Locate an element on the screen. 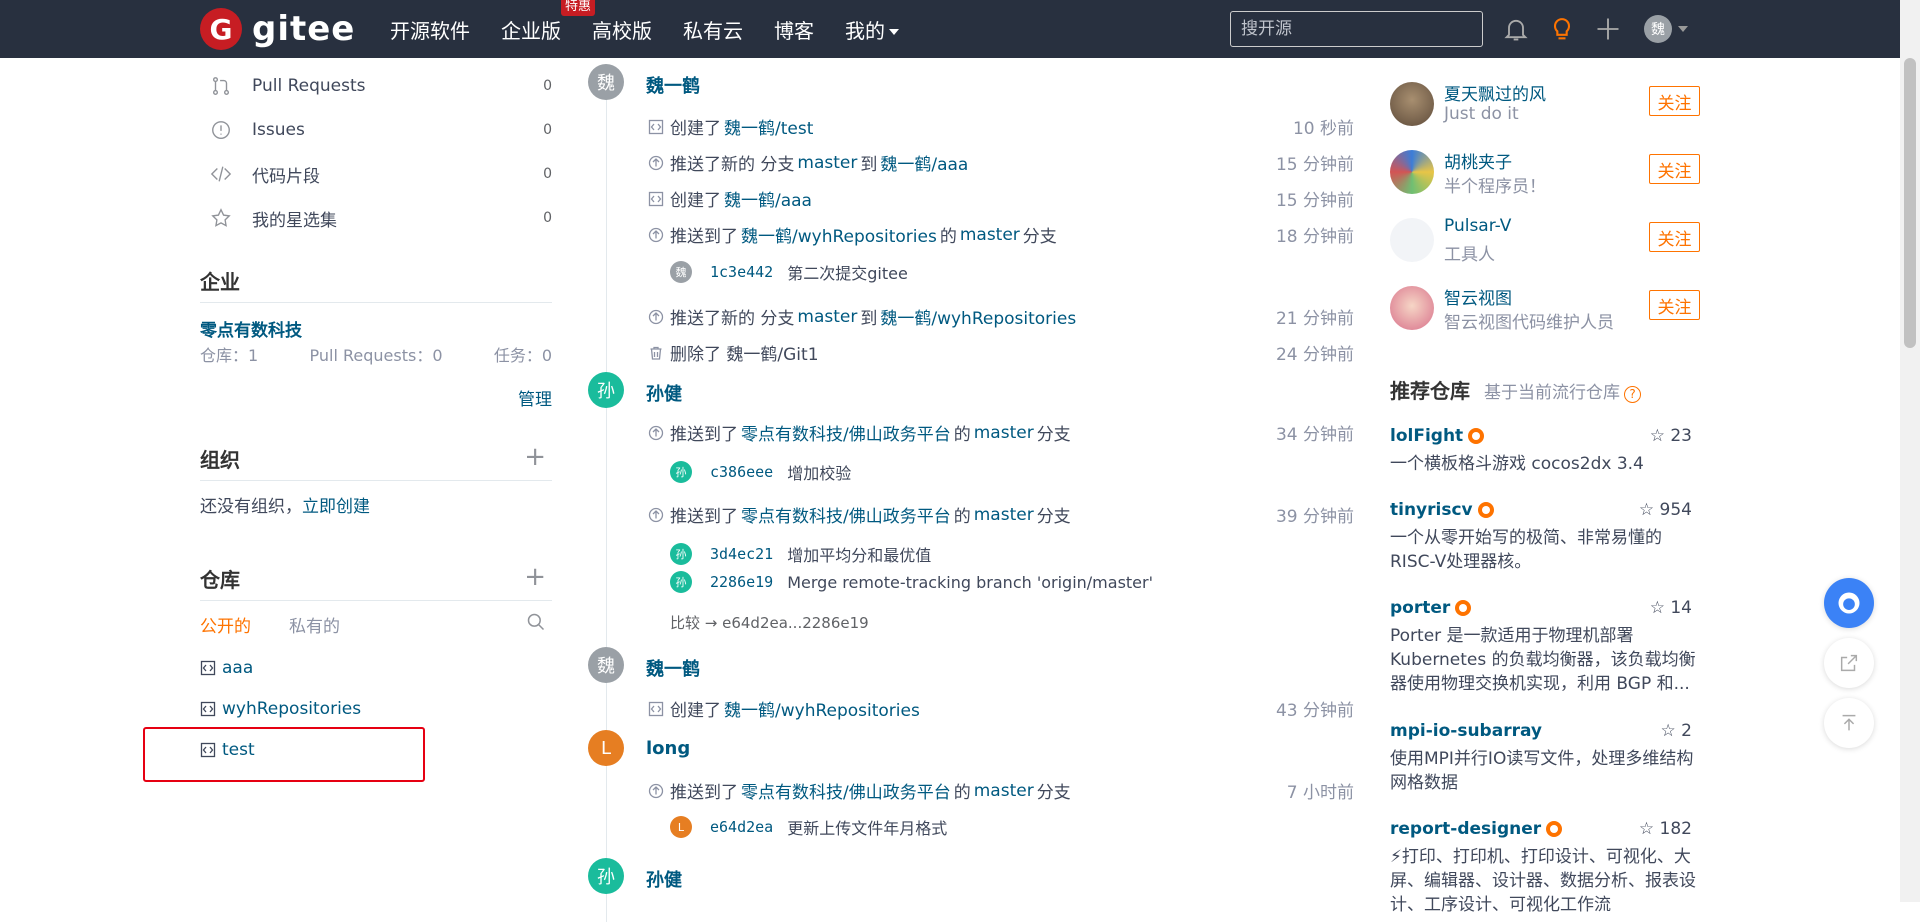 The width and height of the screenshot is (1920, 922). repo-name-link: lolFight is located at coordinates (1426, 436).